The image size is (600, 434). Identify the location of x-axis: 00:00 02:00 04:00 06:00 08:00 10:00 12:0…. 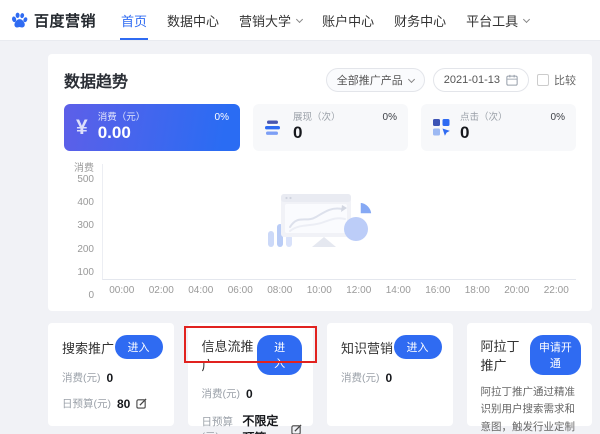
(339, 290).